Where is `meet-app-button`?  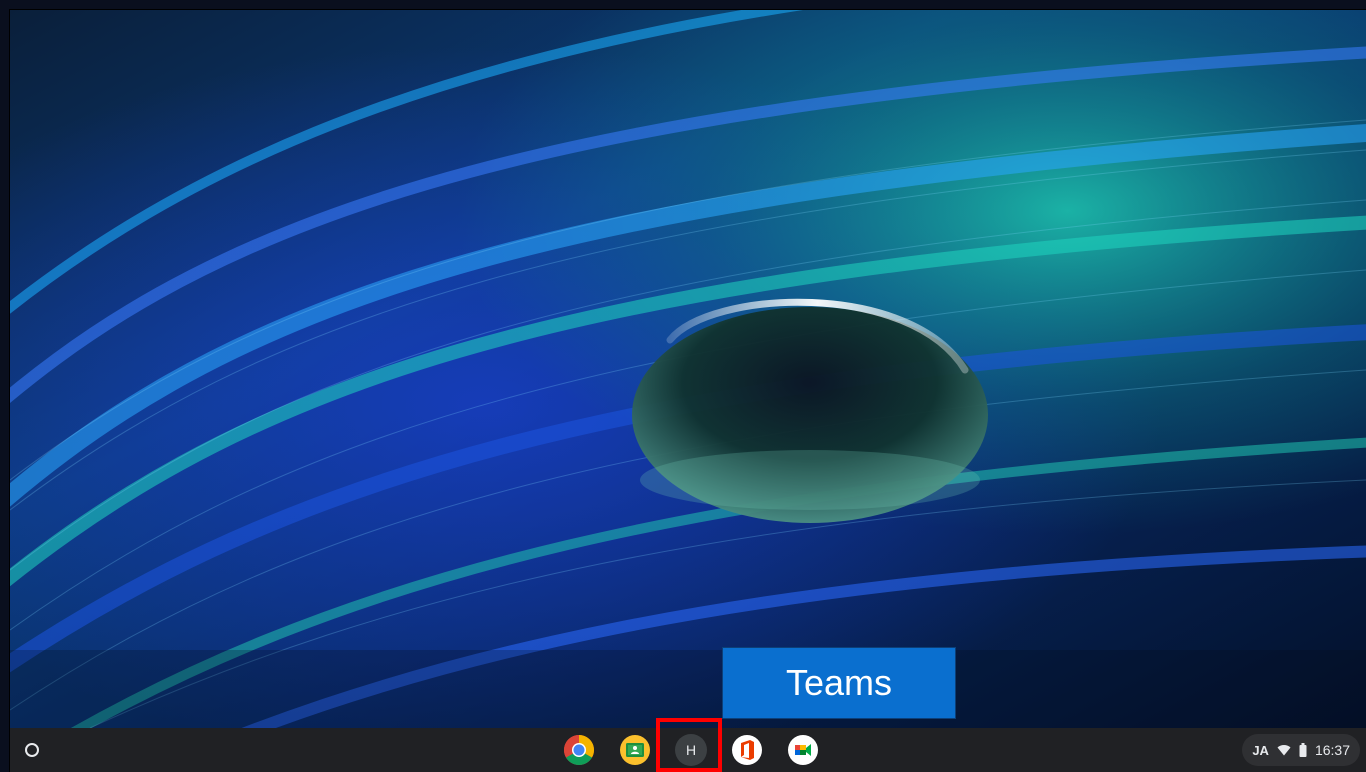 meet-app-button is located at coordinates (803, 750).